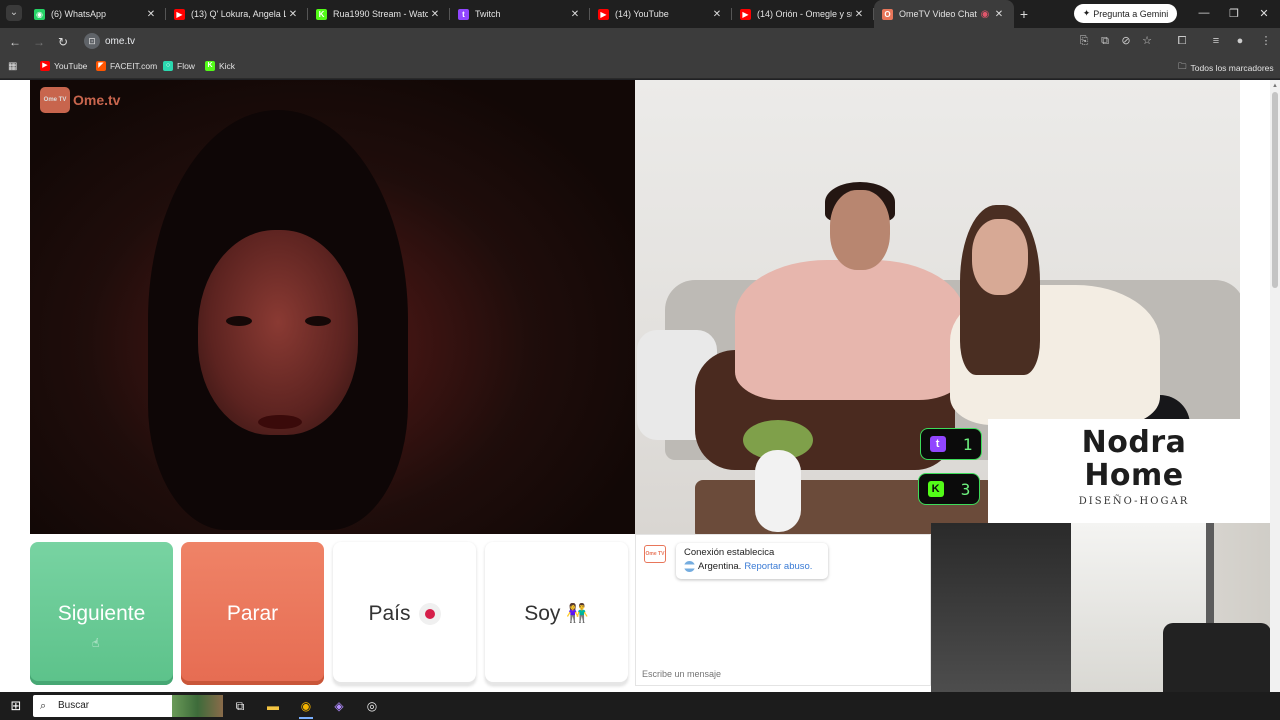 The width and height of the screenshot is (1280, 720). I want to click on tab-7: O OmeTV Video Chat —◉✕, so click(944, 14).